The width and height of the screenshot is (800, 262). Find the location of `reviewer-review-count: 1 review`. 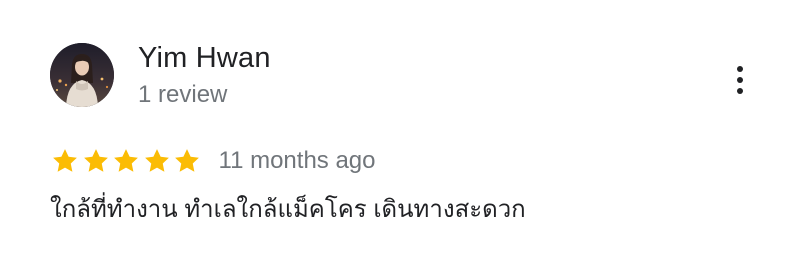

reviewer-review-count: 1 review is located at coordinates (182, 95).